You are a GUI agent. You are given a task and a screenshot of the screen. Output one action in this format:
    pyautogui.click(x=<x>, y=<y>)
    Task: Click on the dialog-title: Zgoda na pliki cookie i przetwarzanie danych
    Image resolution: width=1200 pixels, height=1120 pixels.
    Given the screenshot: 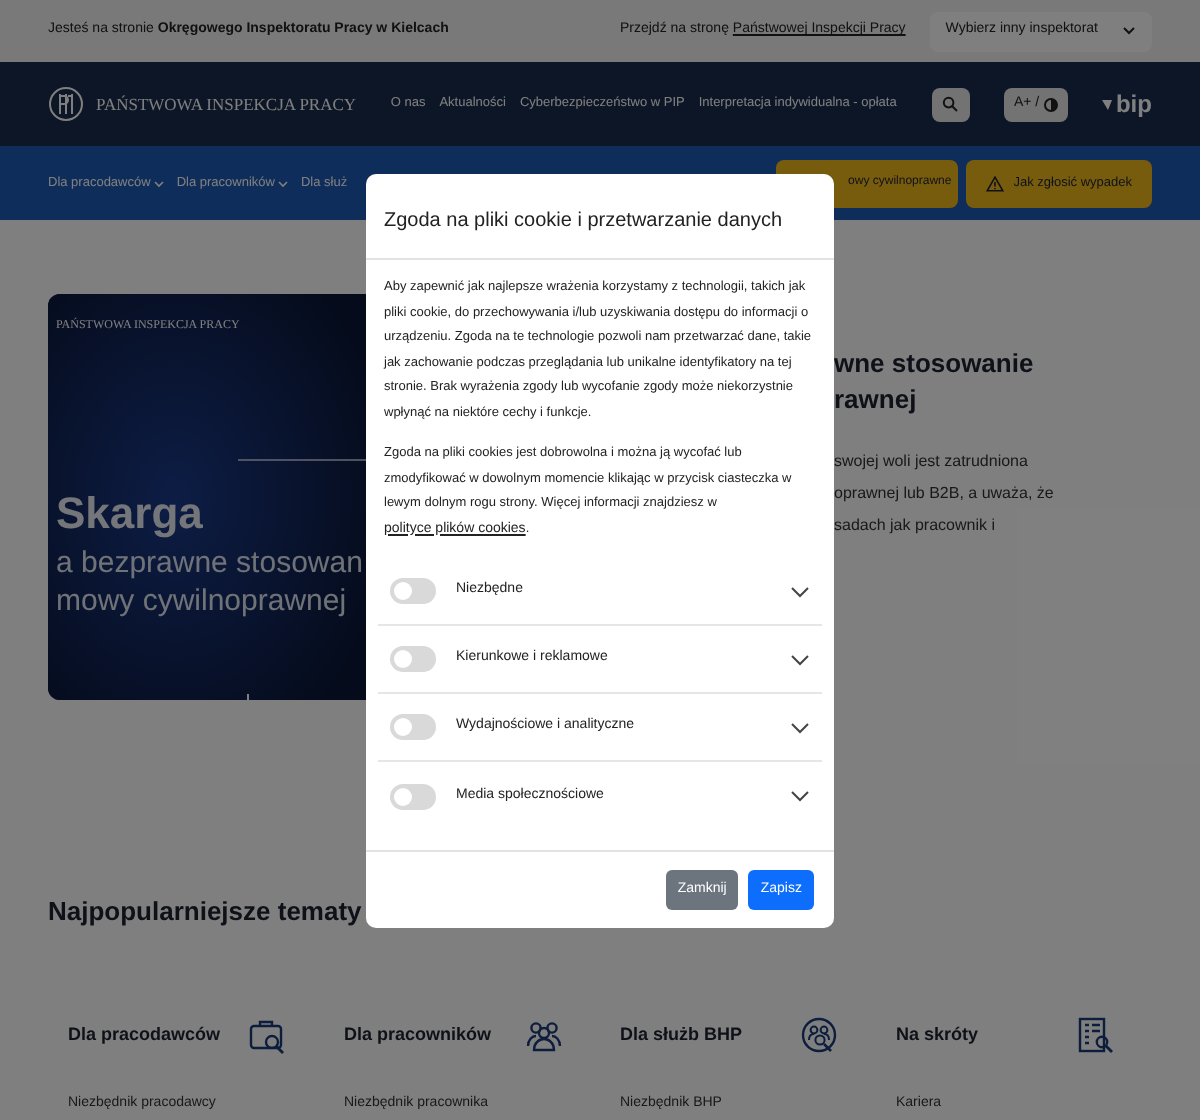 What is the action you would take?
    pyautogui.click(x=583, y=221)
    